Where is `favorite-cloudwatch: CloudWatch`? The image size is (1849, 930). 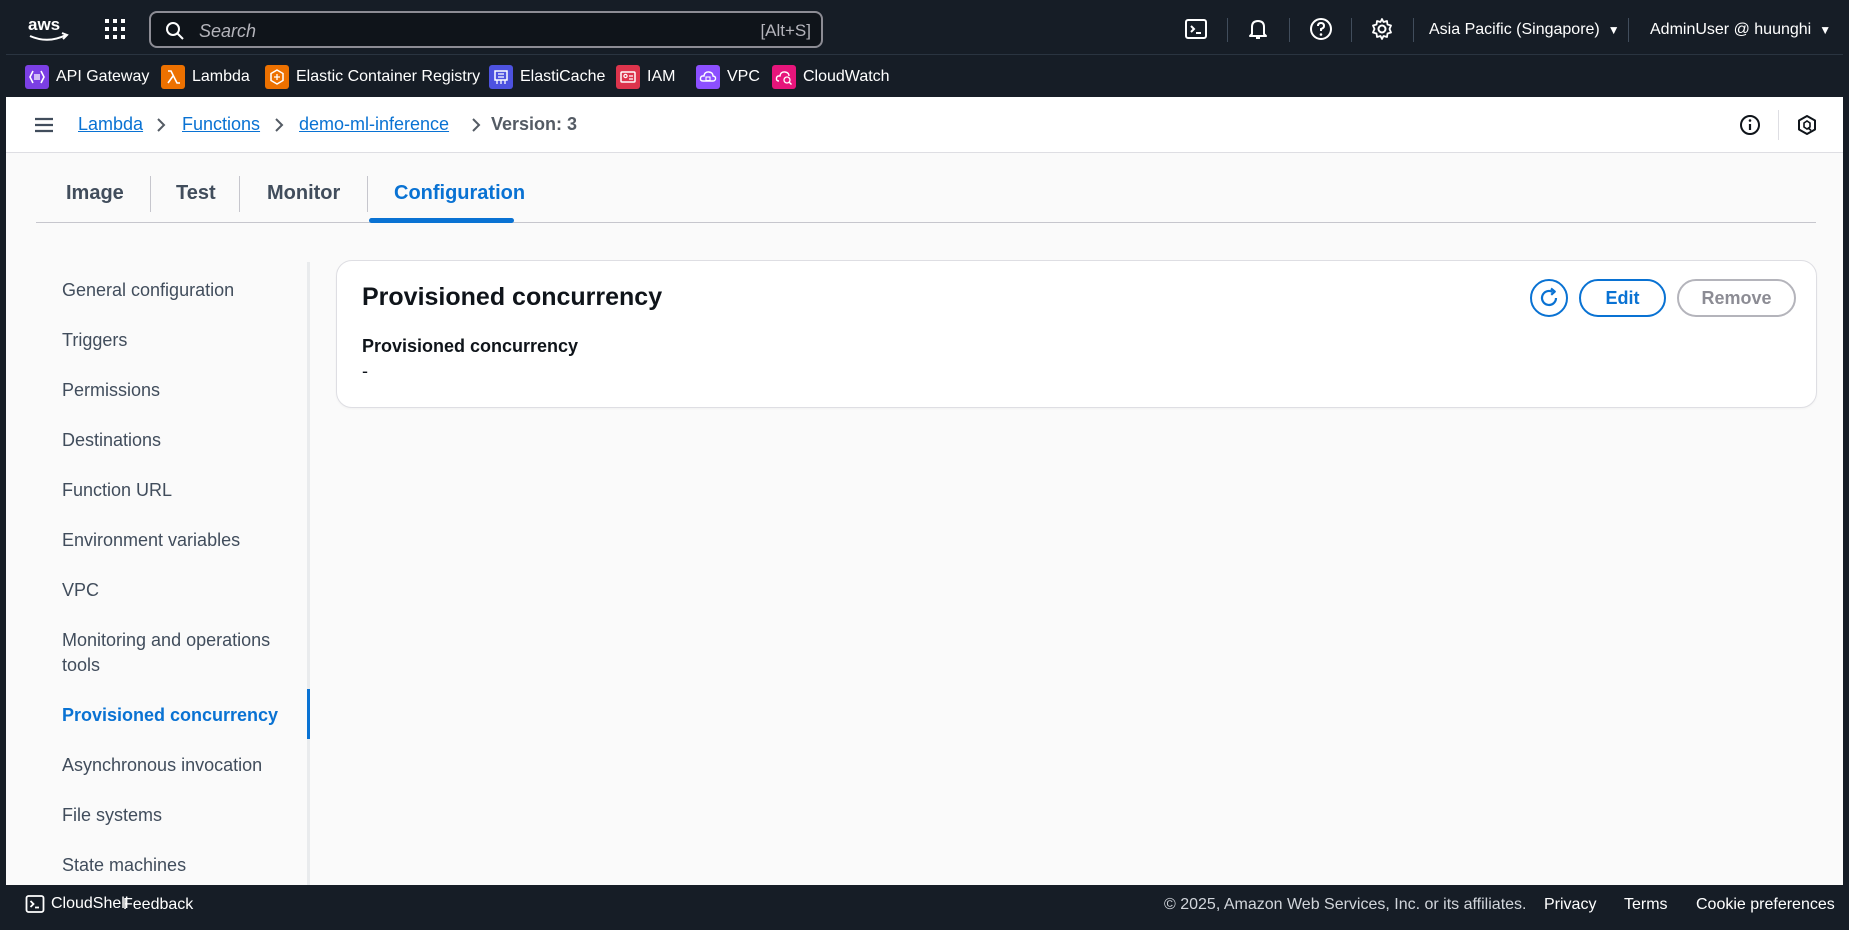
favorite-cloudwatch: CloudWatch is located at coordinates (831, 77).